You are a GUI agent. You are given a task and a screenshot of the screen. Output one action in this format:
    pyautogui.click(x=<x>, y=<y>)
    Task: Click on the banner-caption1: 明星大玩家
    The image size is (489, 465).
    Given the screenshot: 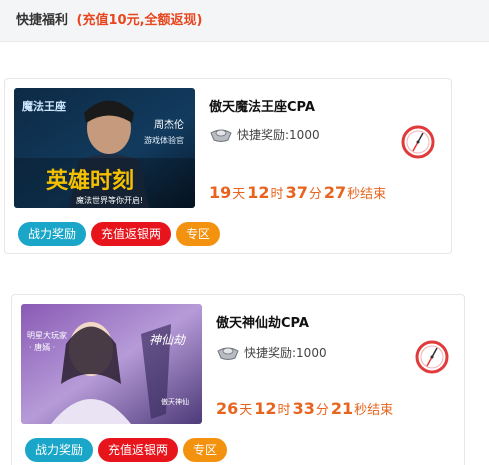 What is the action you would take?
    pyautogui.click(x=47, y=335)
    